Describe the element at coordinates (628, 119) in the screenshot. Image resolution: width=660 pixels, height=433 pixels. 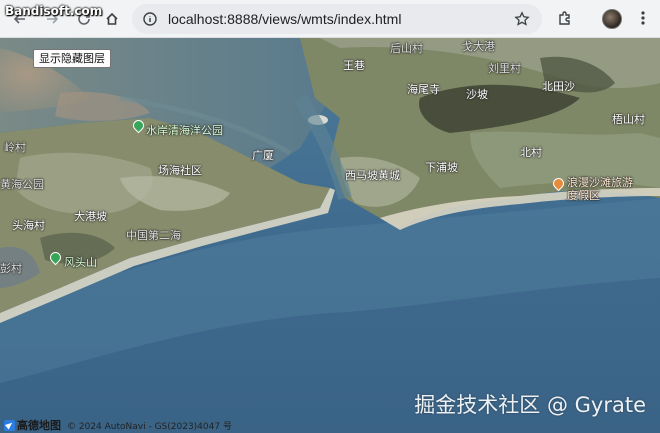
I see `place-label: 梧山村` at that location.